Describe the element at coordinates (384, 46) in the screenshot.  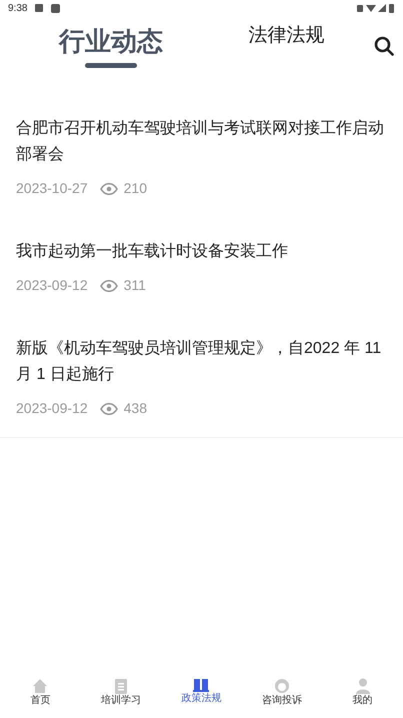
I see `search-icon` at that location.